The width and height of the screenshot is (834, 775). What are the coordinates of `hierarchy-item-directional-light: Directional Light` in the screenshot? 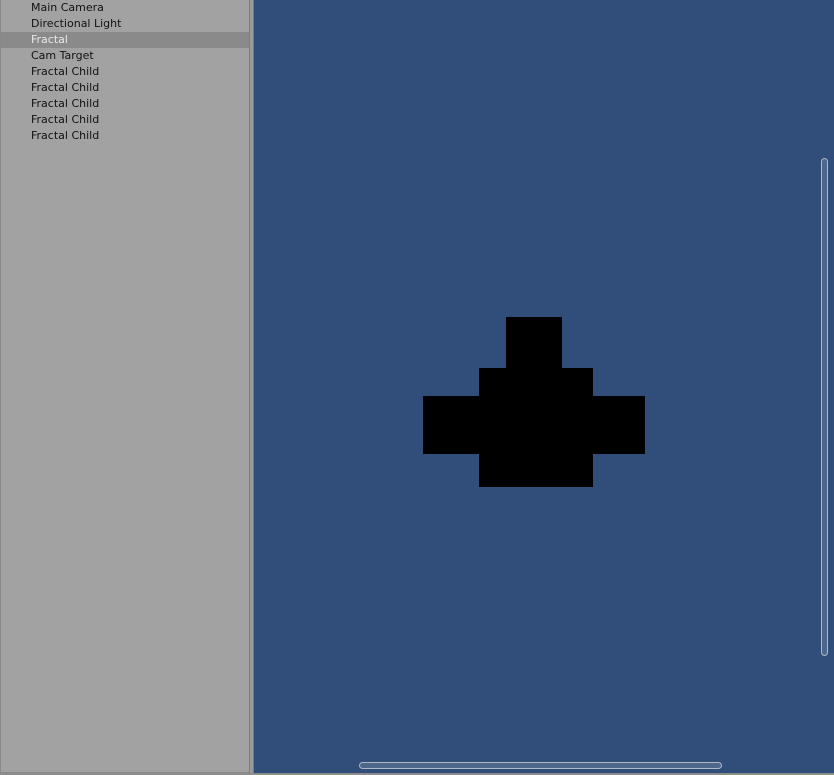 It's located at (125, 24).